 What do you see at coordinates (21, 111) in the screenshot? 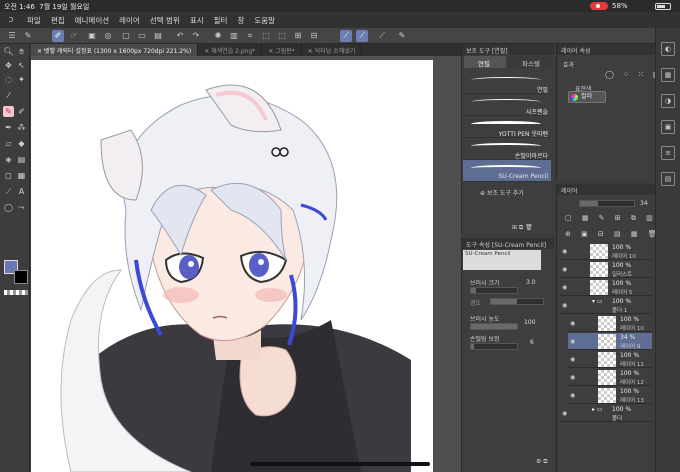
I see `pencil-tool-icon: ✐` at bounding box center [21, 111].